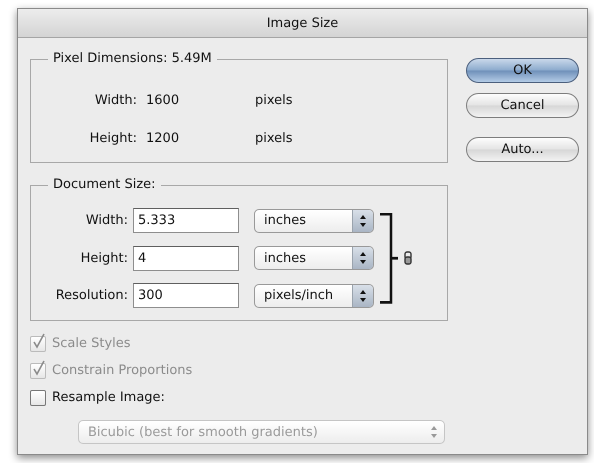 This screenshot has height=463, width=594. Describe the element at coordinates (192, 58) in the screenshot. I see `dimension-value: 5.49M` at that location.